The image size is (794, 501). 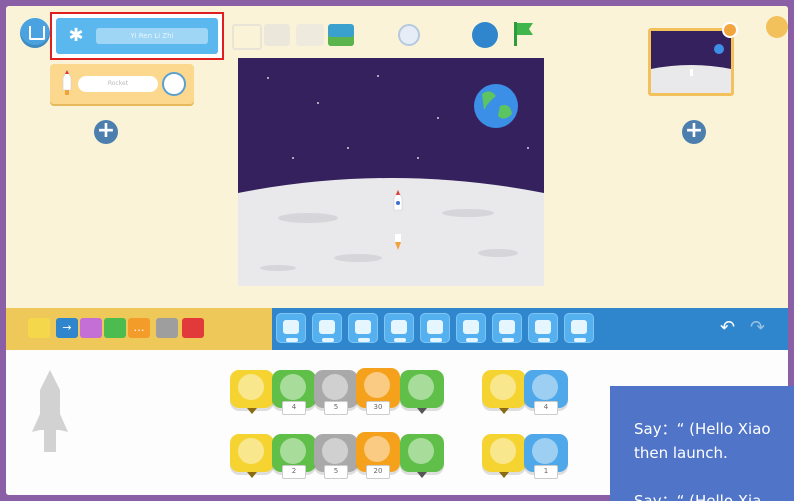 I want to click on instruction-line-1: Say：“ (Hello Xiao, so click(x=702, y=429).